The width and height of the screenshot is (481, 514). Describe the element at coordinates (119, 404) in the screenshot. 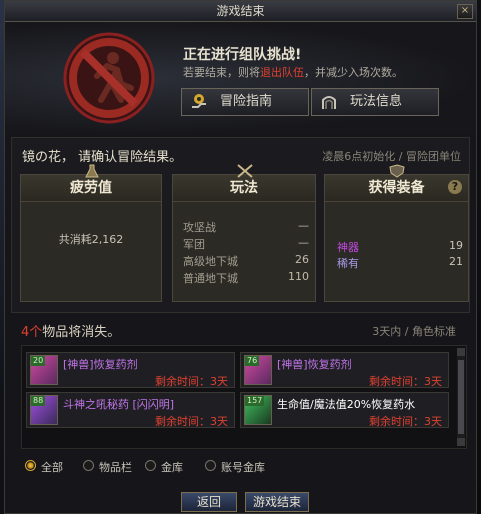

I see `item-name: 斗神之吼秘药 [闪闪明]` at that location.